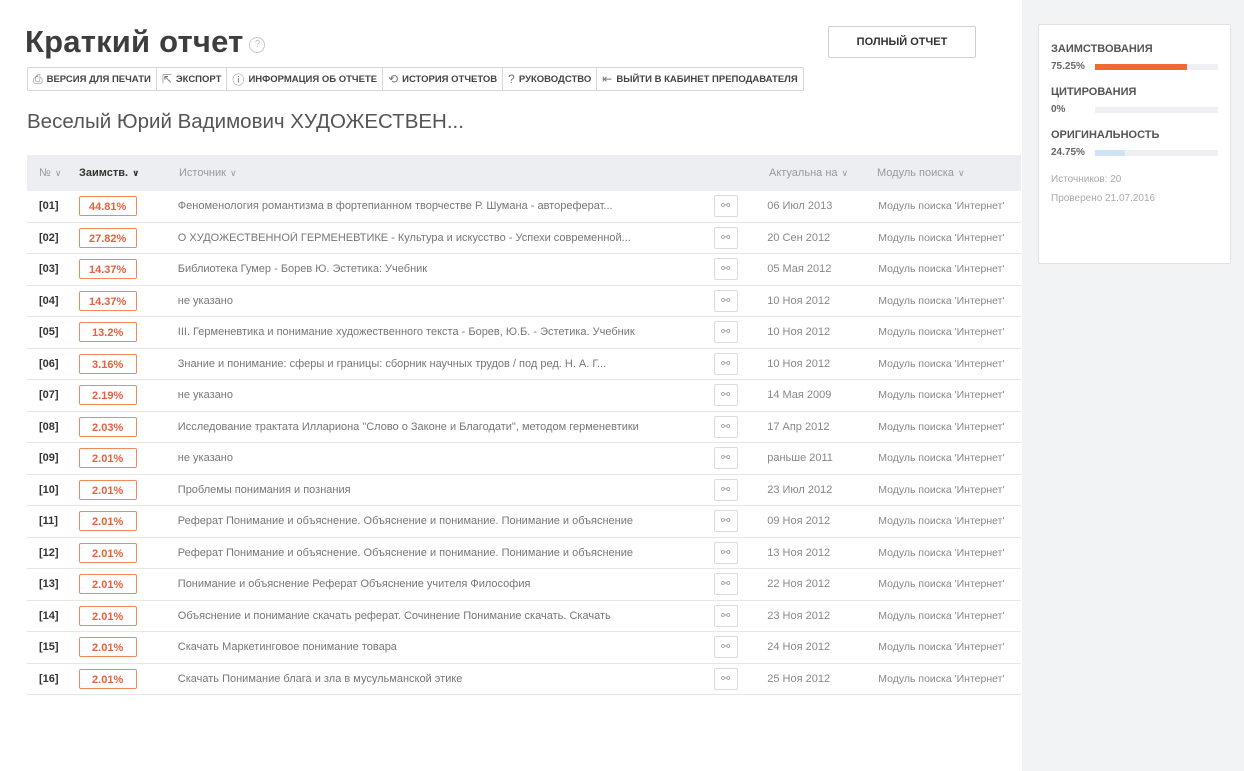 This screenshot has width=1244, height=771. I want to click on cite-value: 0%, so click(1058, 109).